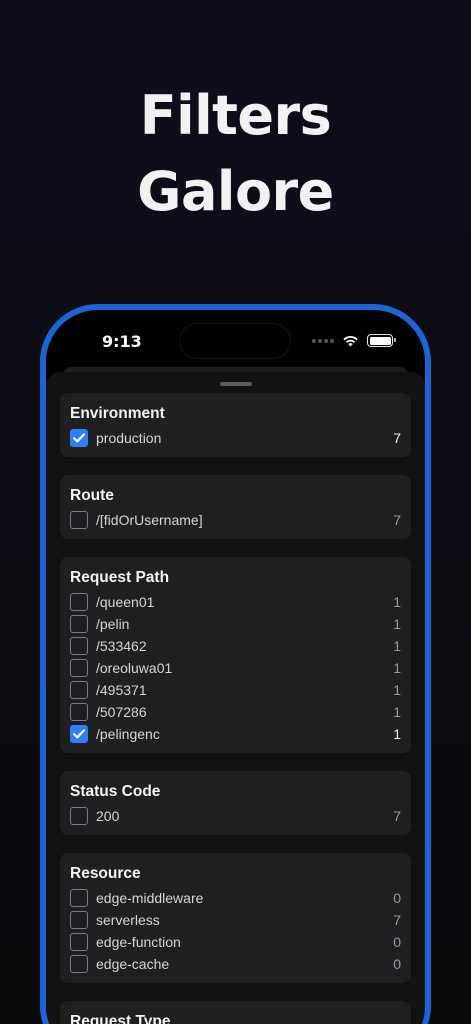 The width and height of the screenshot is (471, 1024). I want to click on filter-option: /507286 1, so click(235, 712).